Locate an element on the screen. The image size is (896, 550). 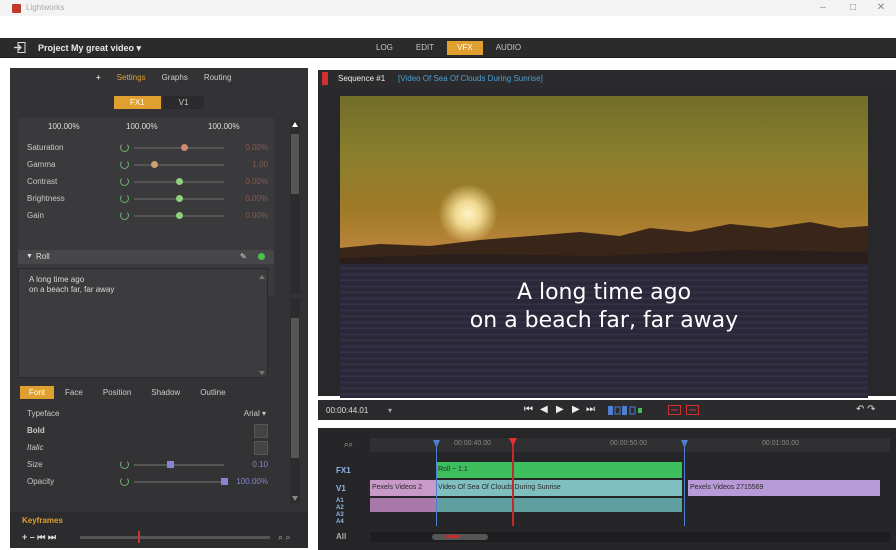
tab-edit: EDIT is located at coordinates (425, 48).